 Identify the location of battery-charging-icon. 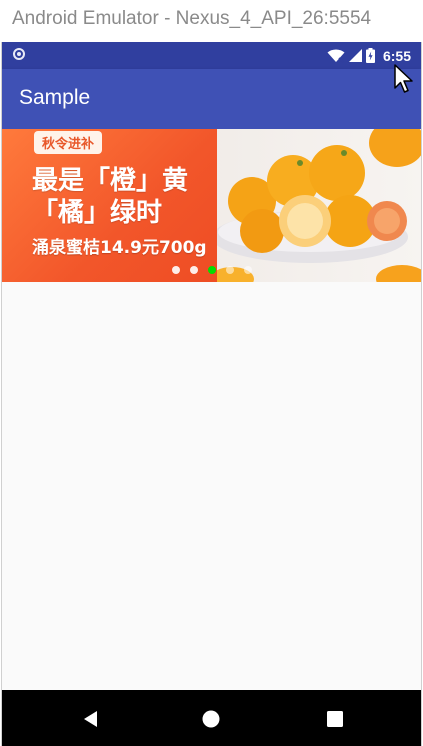
(370, 55).